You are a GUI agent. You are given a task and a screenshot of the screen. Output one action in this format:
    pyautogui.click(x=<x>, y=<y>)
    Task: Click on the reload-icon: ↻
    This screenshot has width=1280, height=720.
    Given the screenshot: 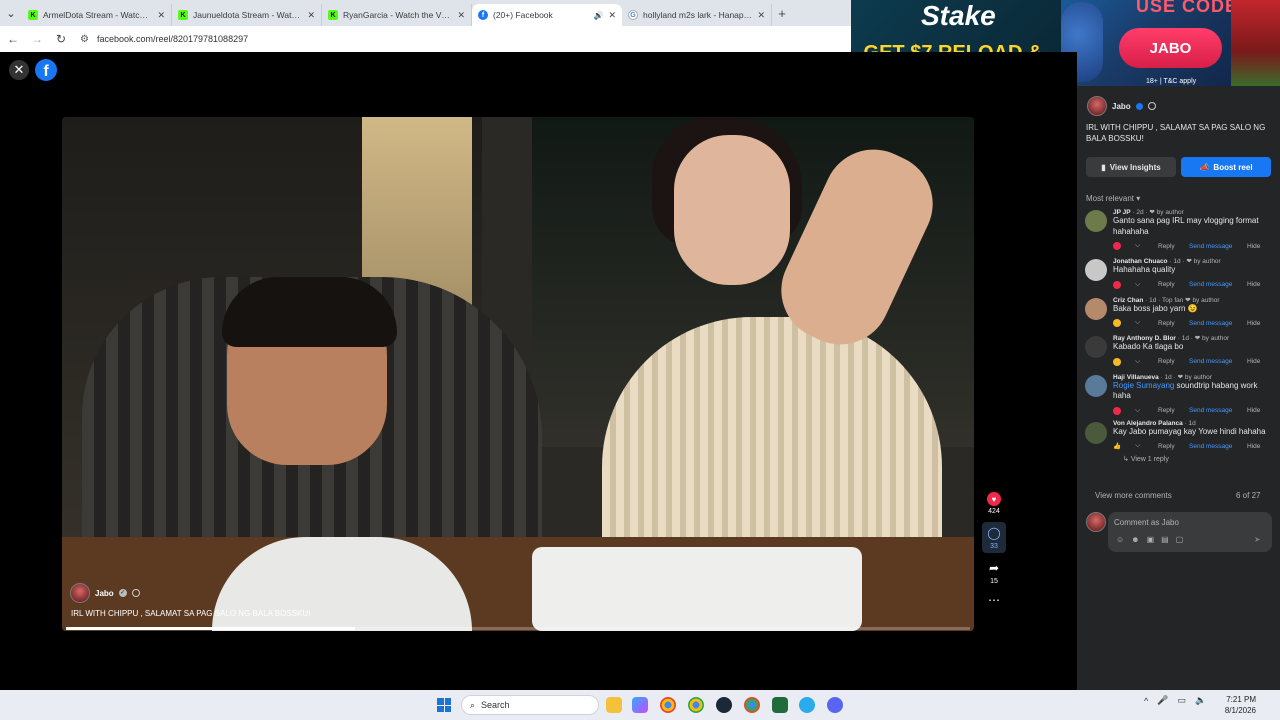 What is the action you would take?
    pyautogui.click(x=61, y=39)
    